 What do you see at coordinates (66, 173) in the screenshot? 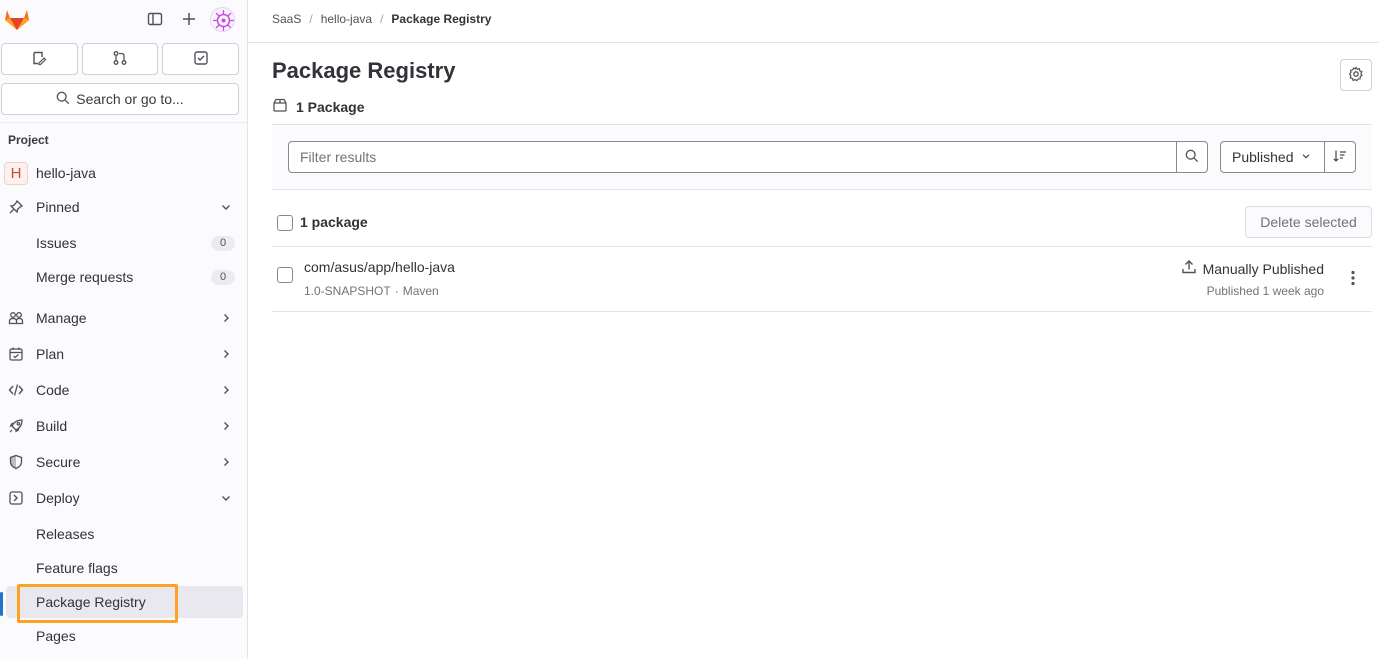
I see `project-name: hello-java` at bounding box center [66, 173].